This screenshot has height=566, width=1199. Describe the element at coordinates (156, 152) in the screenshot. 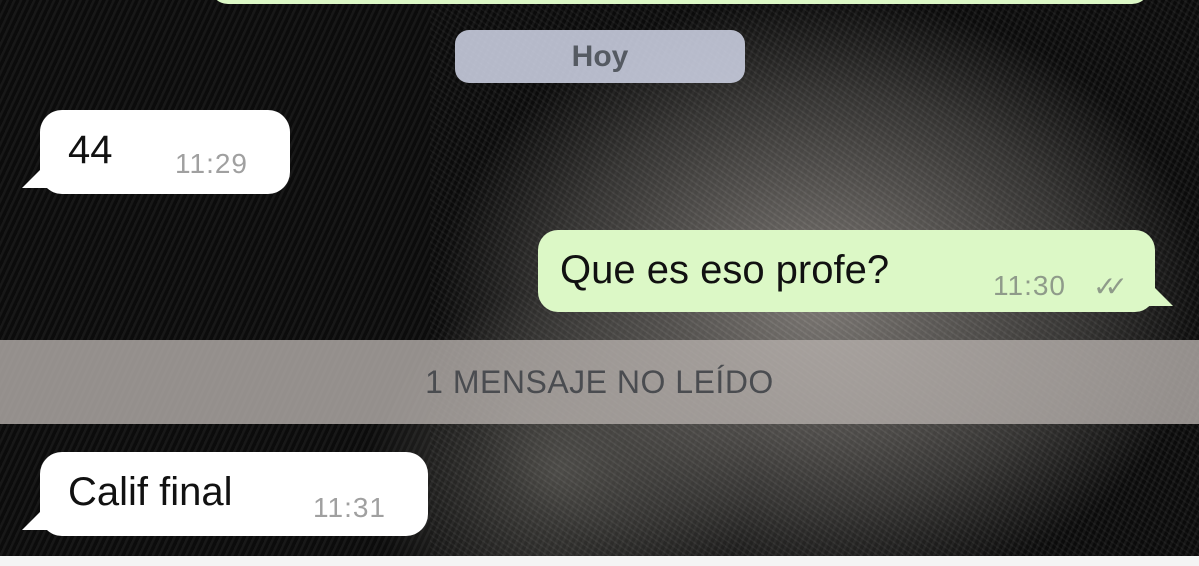

I see `message-bubble-incoming: 44 11:29` at that location.